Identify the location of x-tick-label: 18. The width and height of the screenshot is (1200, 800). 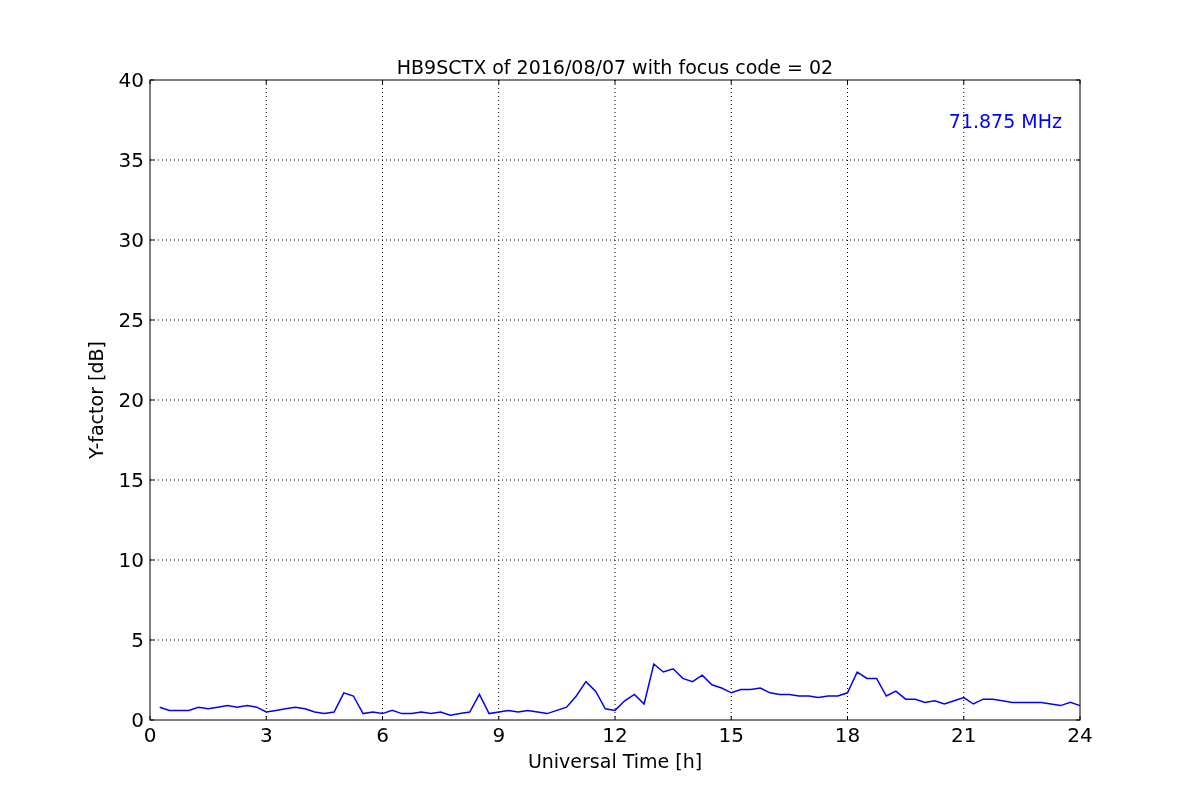
(847, 735).